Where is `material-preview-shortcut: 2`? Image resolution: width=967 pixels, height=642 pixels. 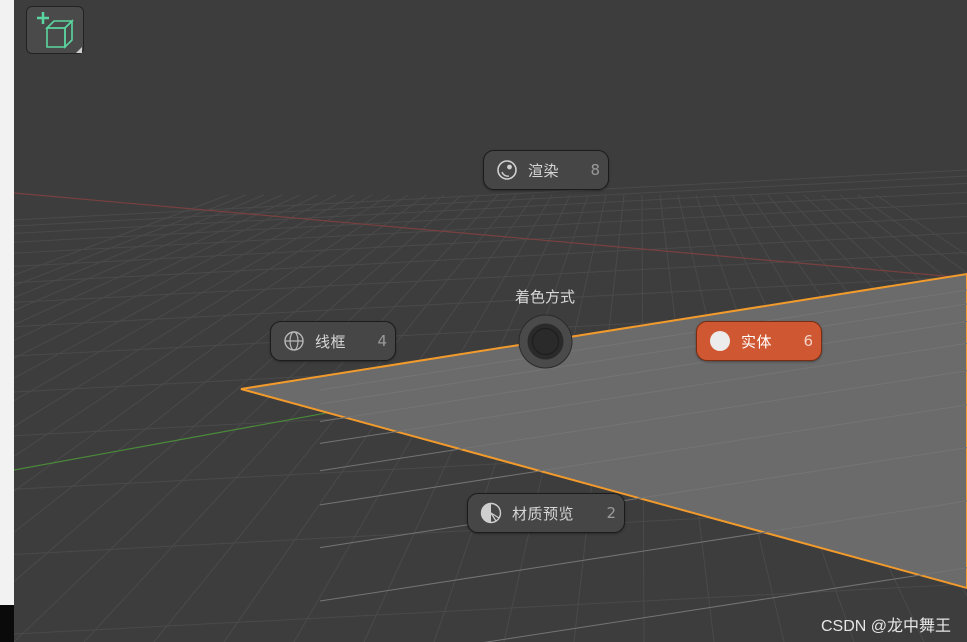
material-preview-shortcut: 2 is located at coordinates (611, 513).